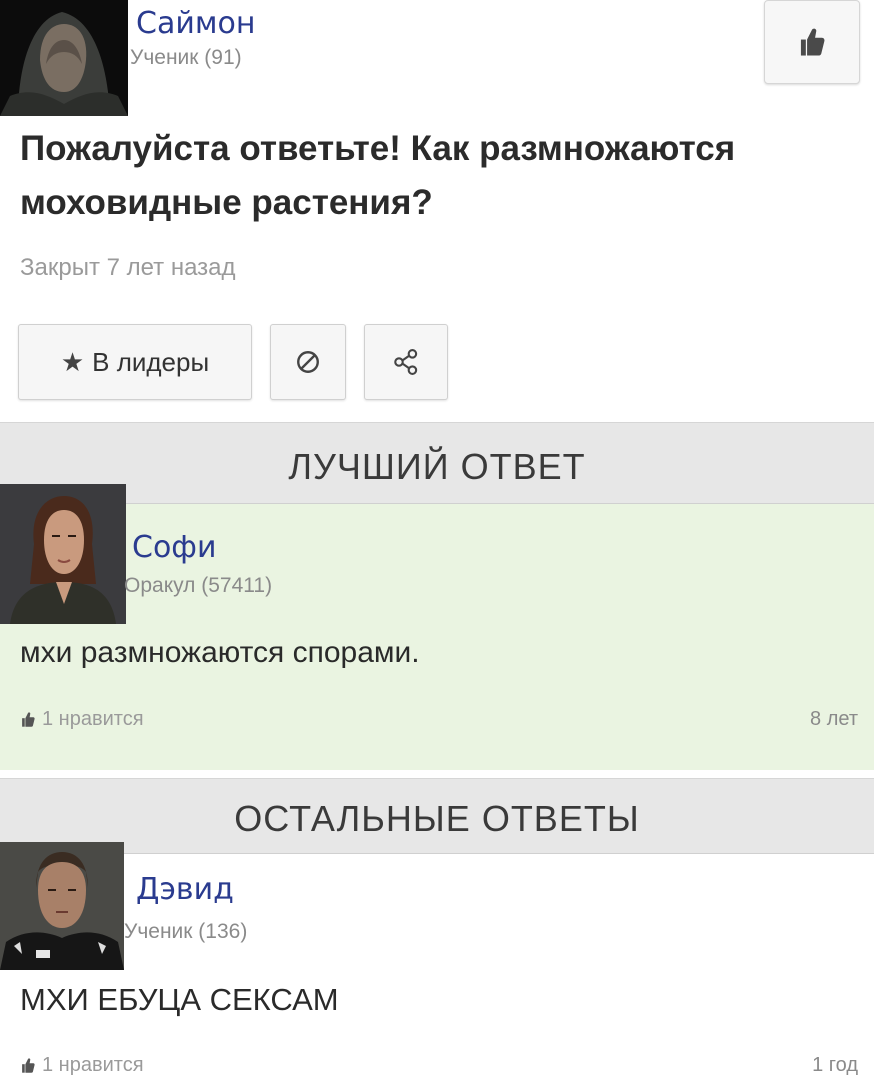 The image size is (874, 1080). I want to click on add-to-leaders-button: ★ В лидеры, so click(135, 362).